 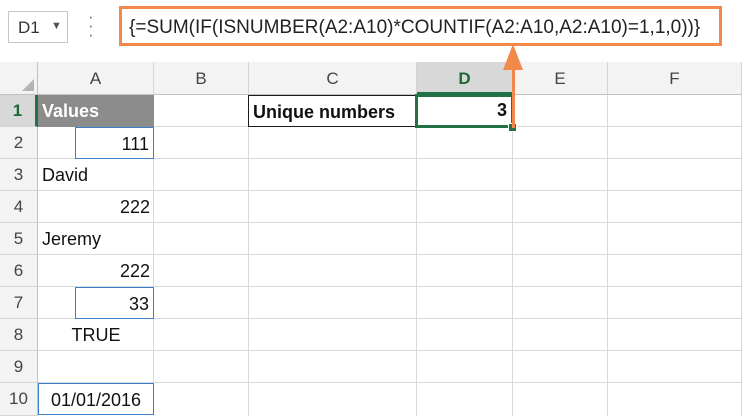 What do you see at coordinates (19, 239) in the screenshot?
I see `row-header-5: 5` at bounding box center [19, 239].